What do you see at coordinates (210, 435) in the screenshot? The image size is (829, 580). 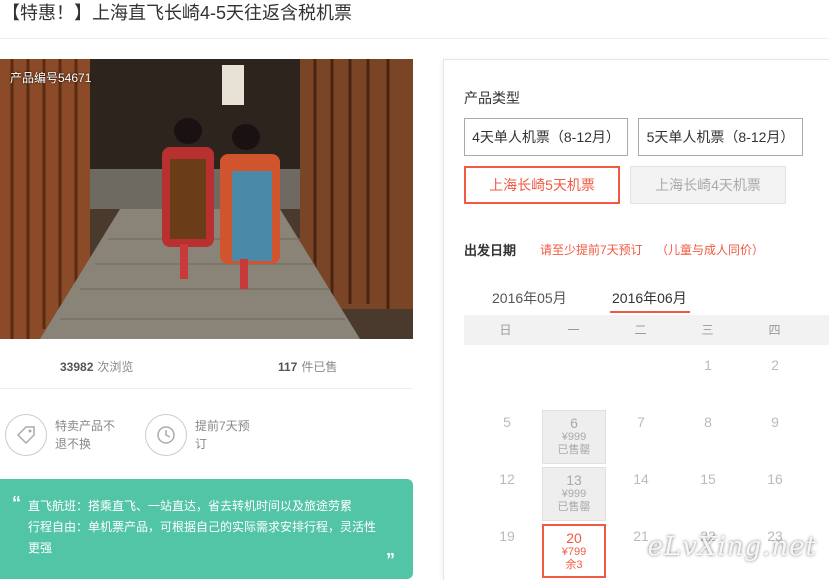 I see `feature-book-ahead: 提前7天预订` at bounding box center [210, 435].